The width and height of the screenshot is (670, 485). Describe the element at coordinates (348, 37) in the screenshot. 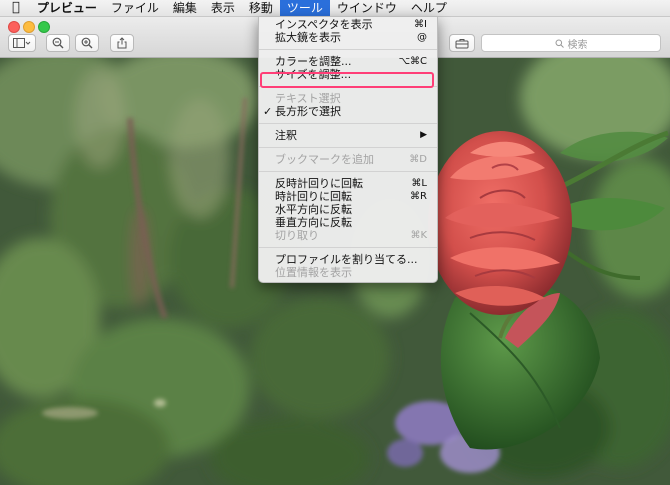

I see `menu-item-show-magnifier: 拡大鏡を表示 @` at that location.